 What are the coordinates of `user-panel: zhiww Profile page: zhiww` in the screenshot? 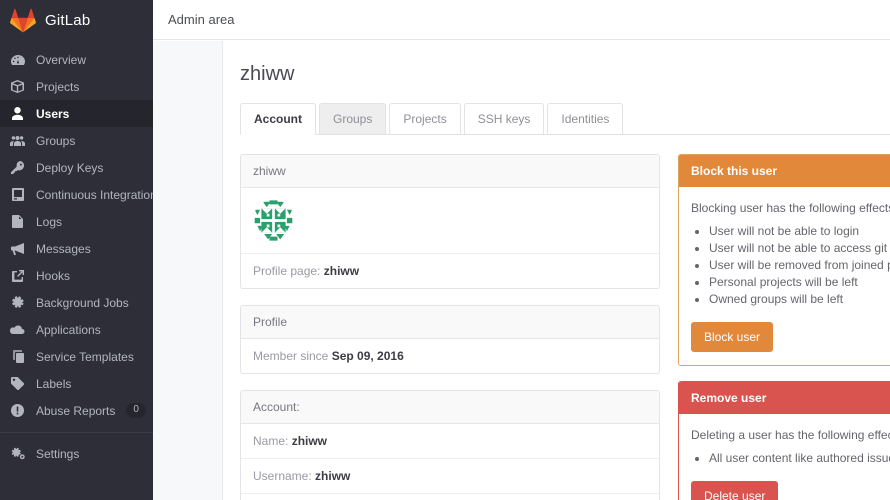 It's located at (450, 221).